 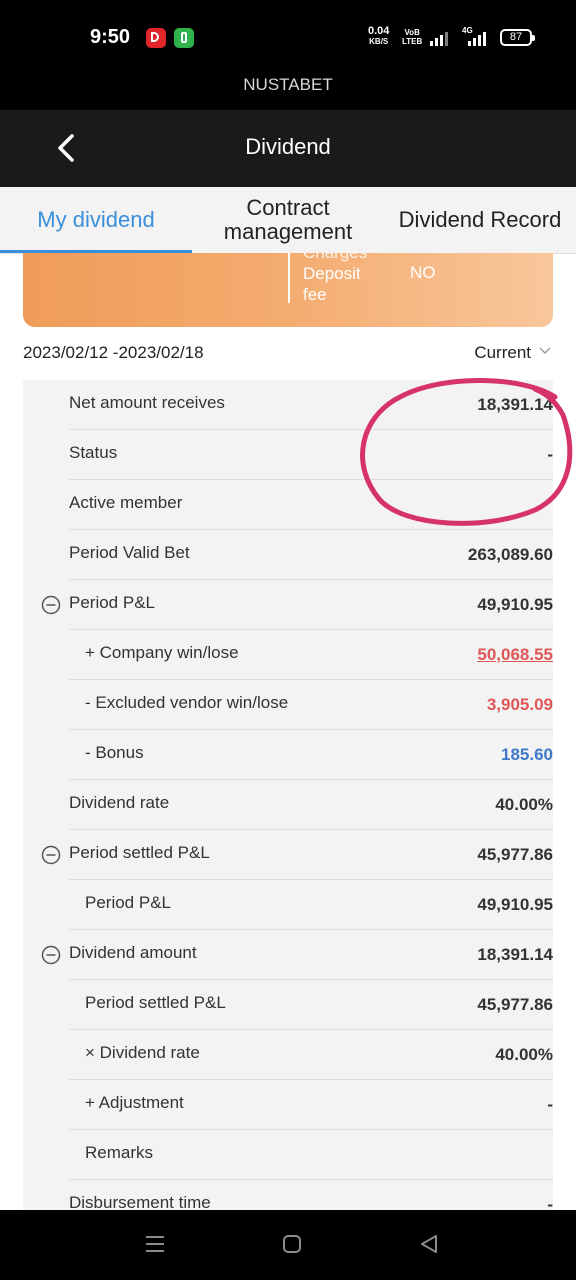 What do you see at coordinates (297, 955) in the screenshot?
I see `detail-row-dividend-amount: Dividend amount 18,391.14` at bounding box center [297, 955].